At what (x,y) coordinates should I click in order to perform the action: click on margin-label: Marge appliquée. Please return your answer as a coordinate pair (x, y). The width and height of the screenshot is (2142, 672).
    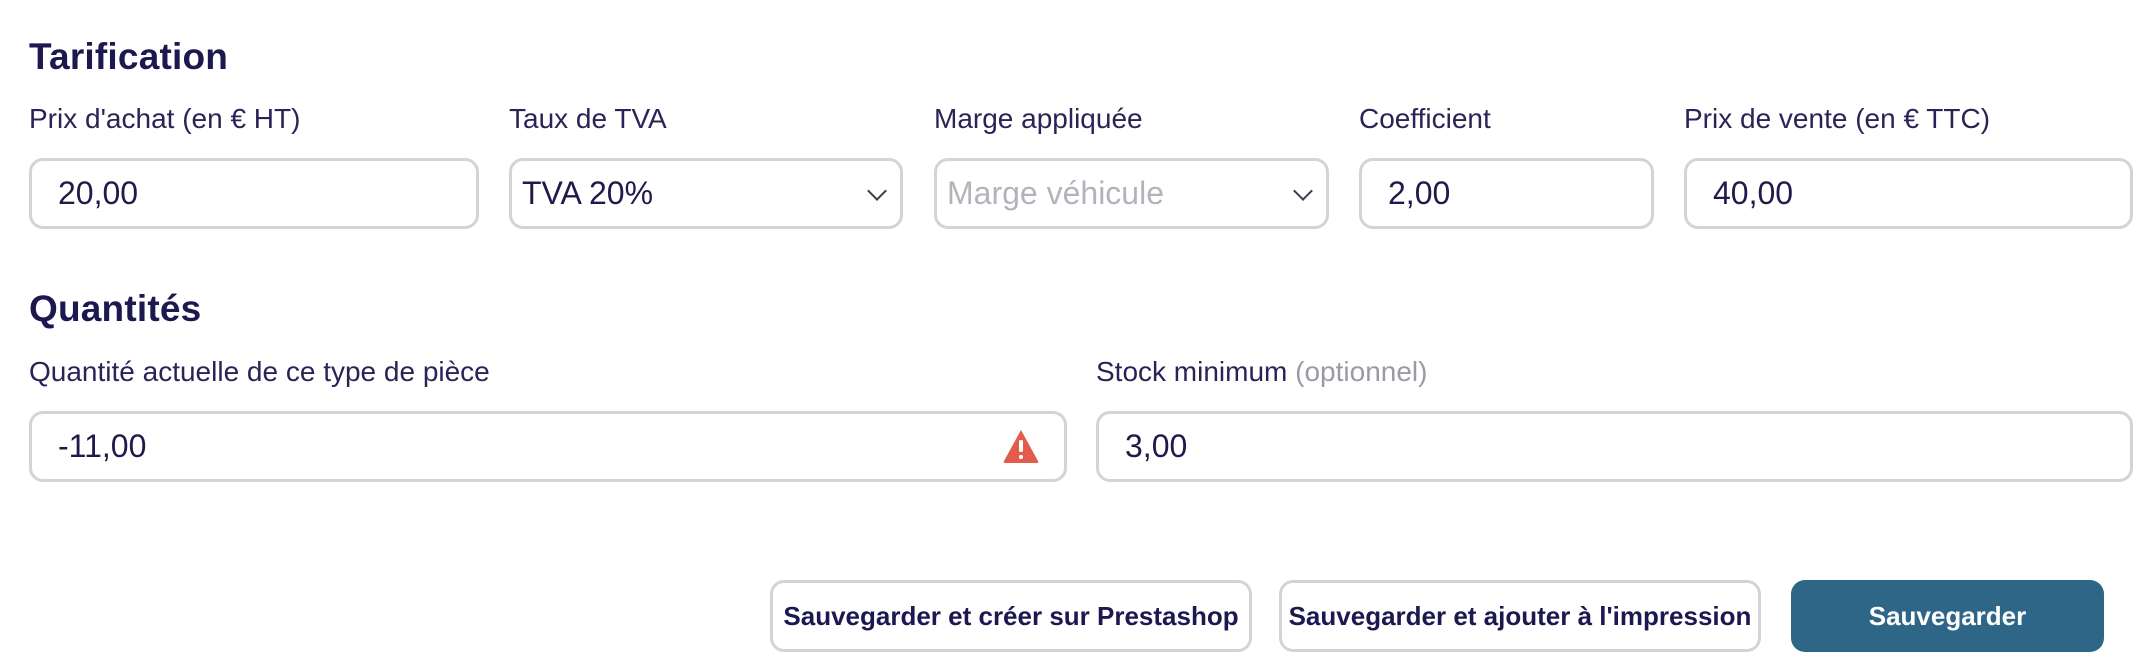
    Looking at the image, I should click on (1038, 118).